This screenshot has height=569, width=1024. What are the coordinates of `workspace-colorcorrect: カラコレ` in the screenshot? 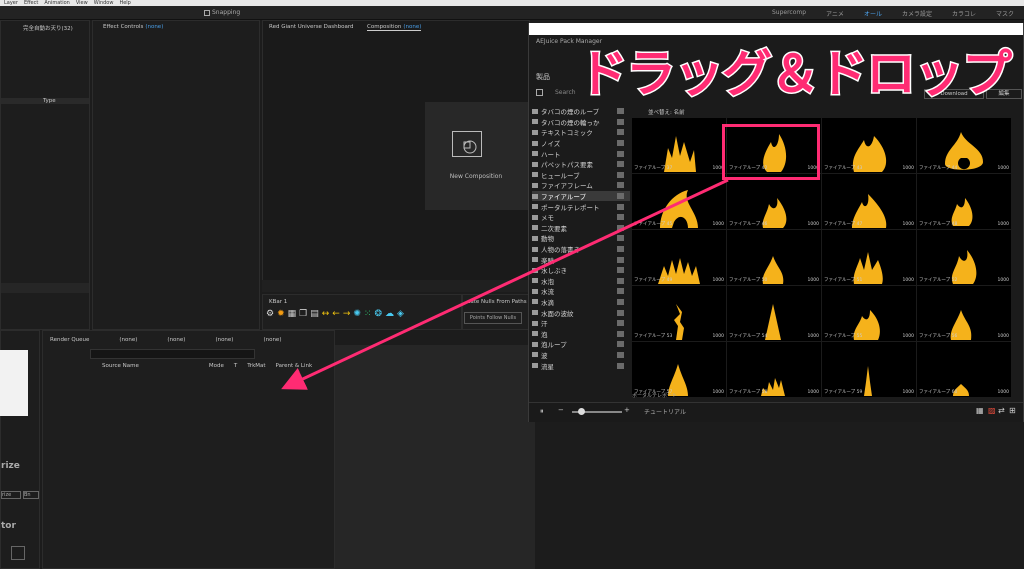 It's located at (964, 13).